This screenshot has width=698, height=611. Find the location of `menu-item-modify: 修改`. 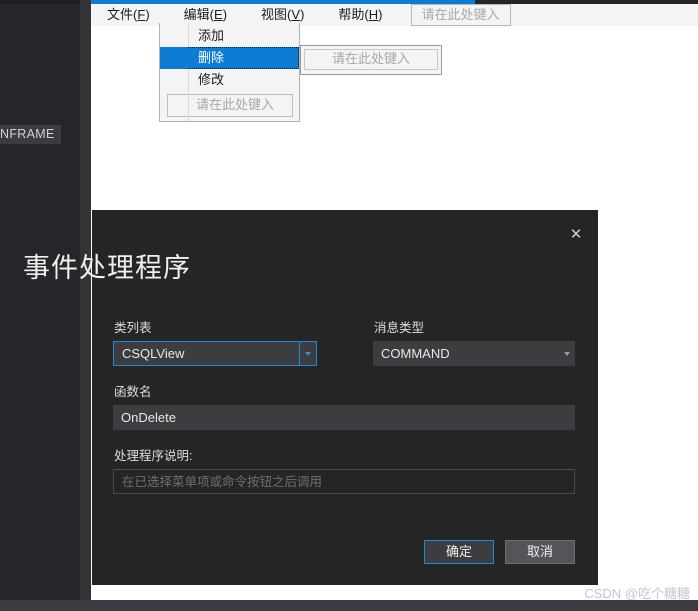

menu-item-modify: 修改 is located at coordinates (229, 80).